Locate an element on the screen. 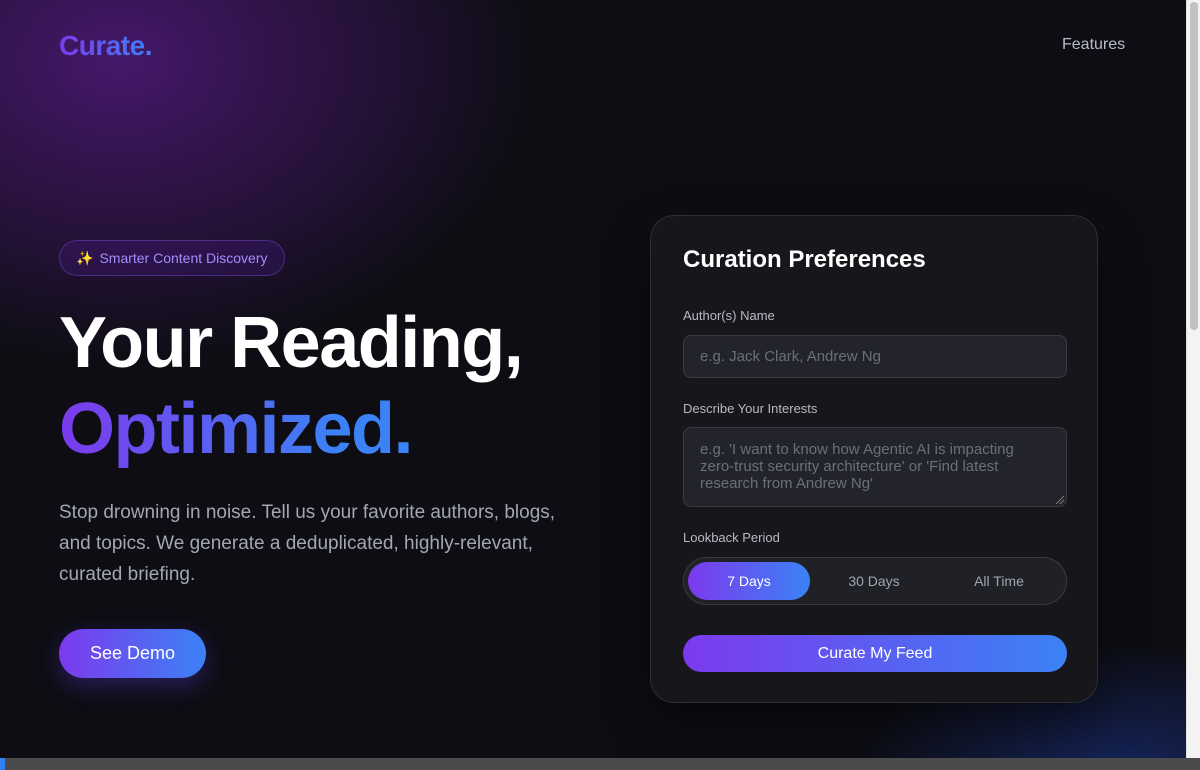 This screenshot has width=1200, height=770. scrollbar-thumb is located at coordinates (1194, 166).